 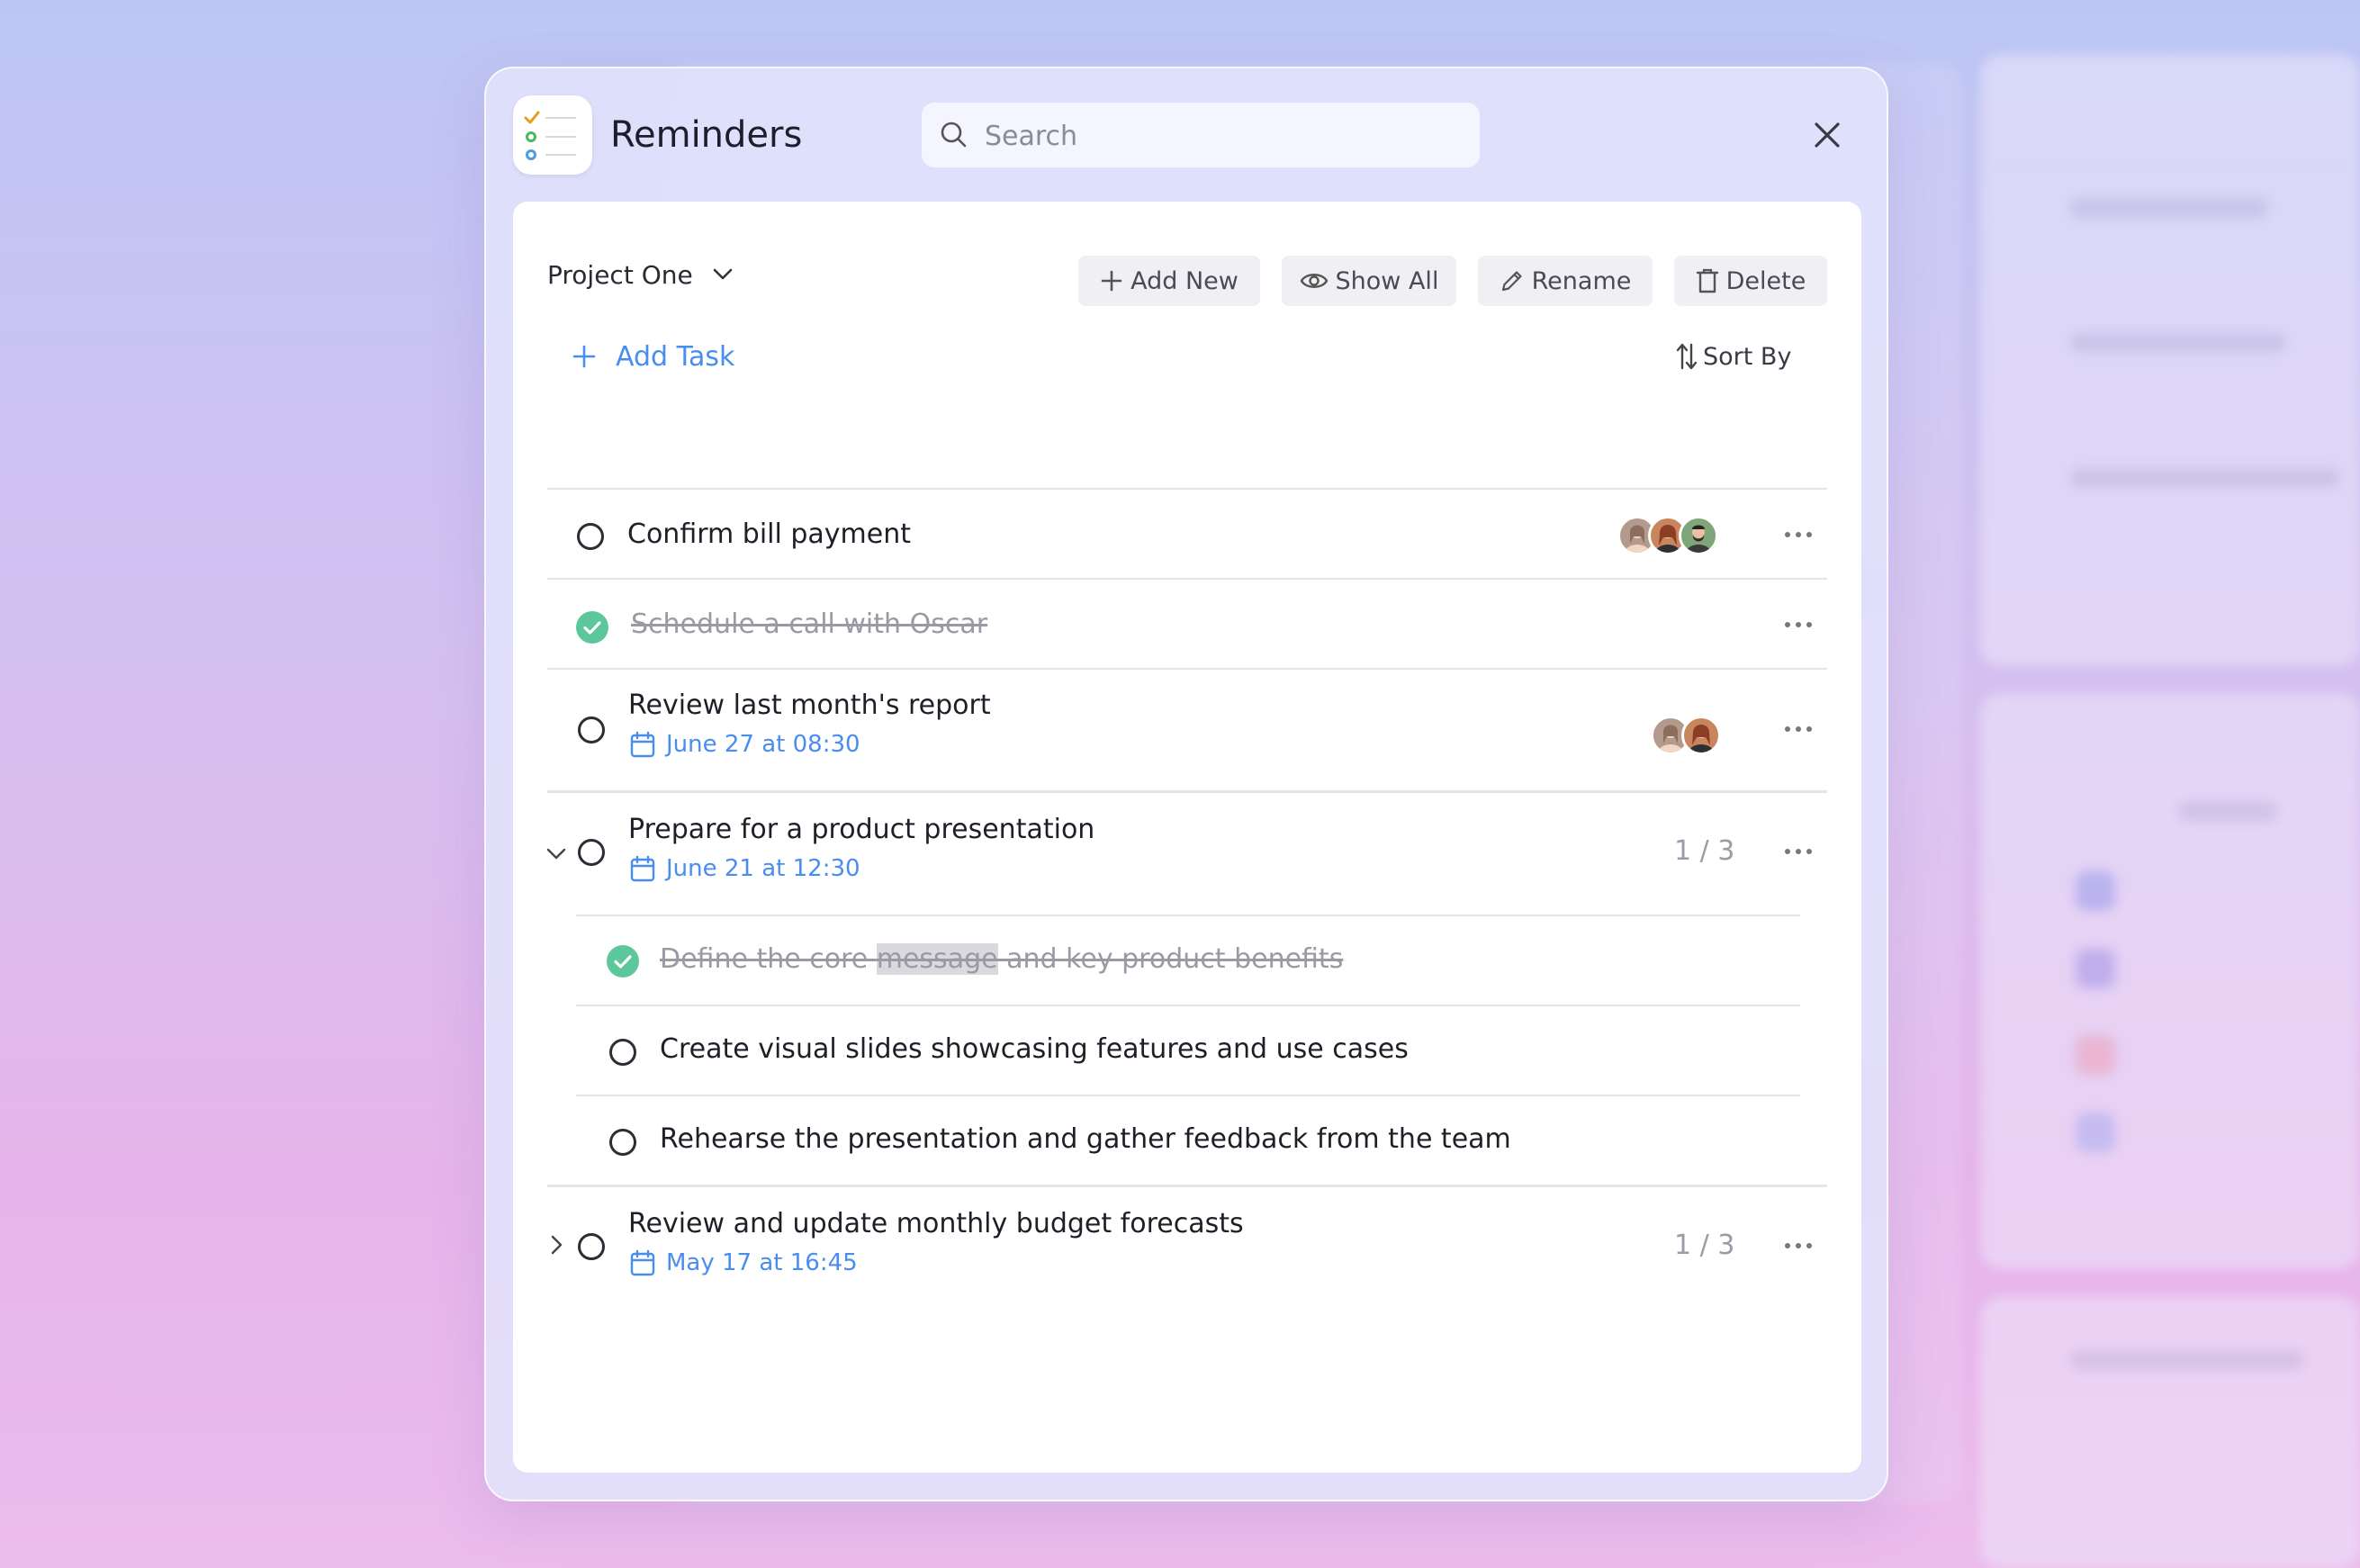 I want to click on add-task-button: Add Task, so click(x=653, y=356).